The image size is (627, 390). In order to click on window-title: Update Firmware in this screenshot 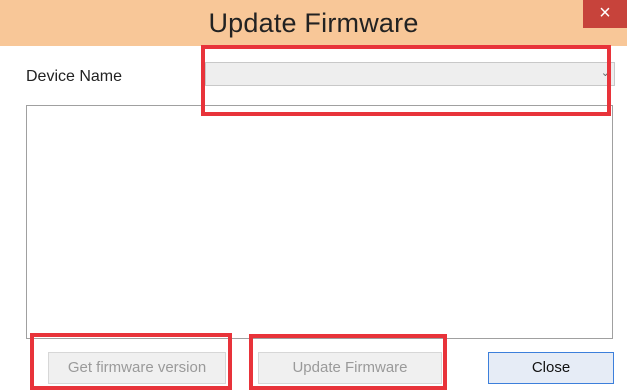, I will do `click(313, 23)`.